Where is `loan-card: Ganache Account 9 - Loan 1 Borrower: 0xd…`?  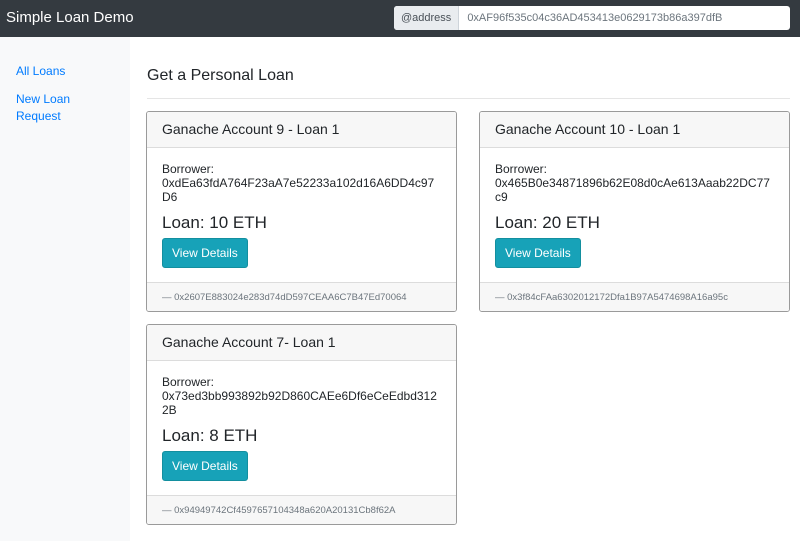
loan-card: Ganache Account 9 - Loan 1 Borrower: 0xd… is located at coordinates (301, 211).